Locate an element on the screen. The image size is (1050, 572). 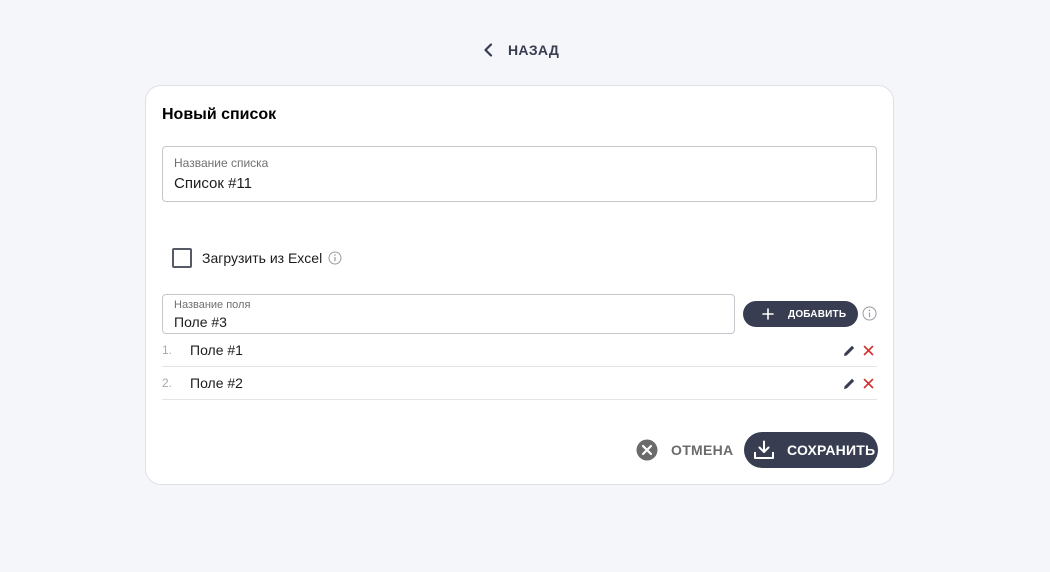
save-label: СОХРАНИТЬ is located at coordinates (831, 450).